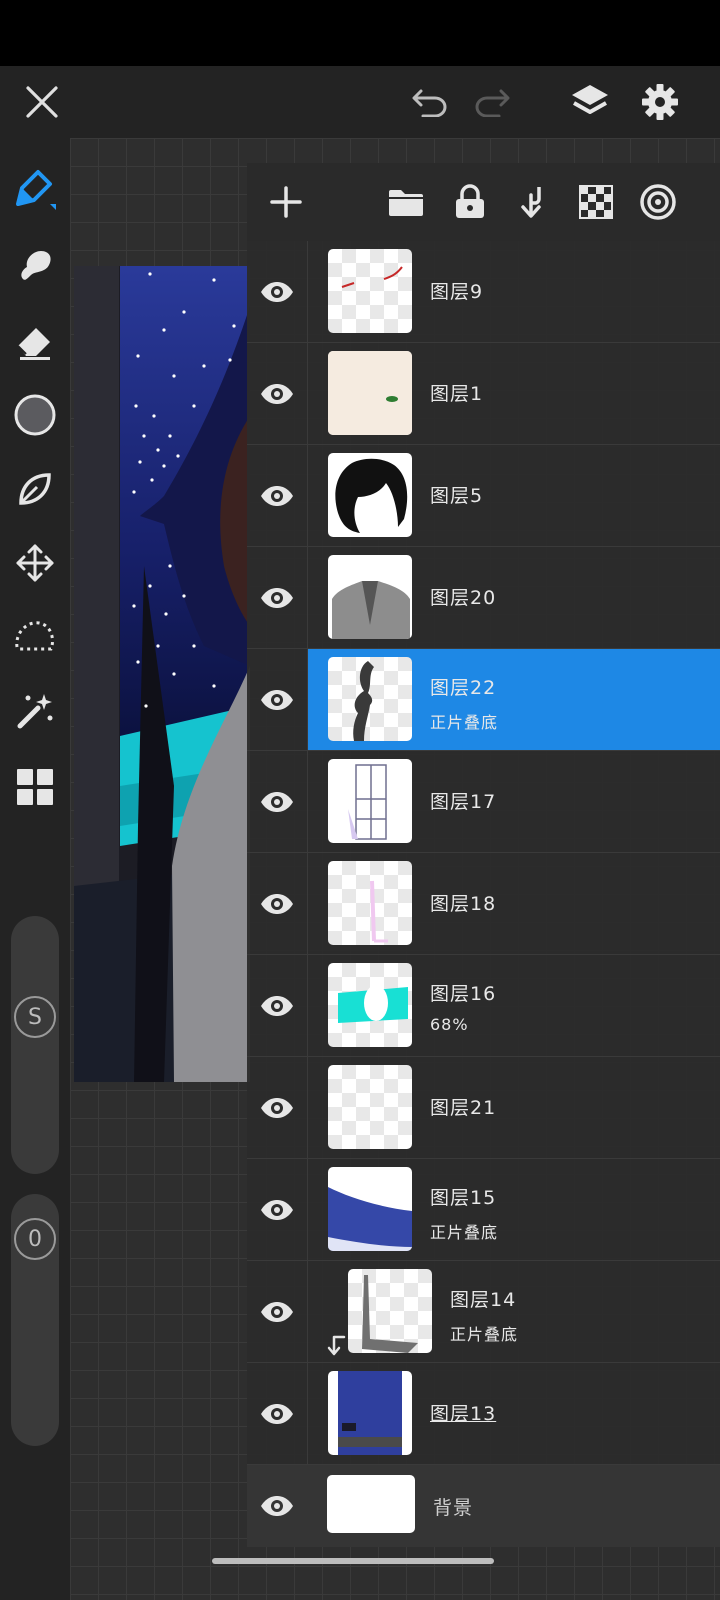 Image resolution: width=720 pixels, height=1600 pixels. What do you see at coordinates (590, 102) in the screenshot?
I see `layers-icon` at bounding box center [590, 102].